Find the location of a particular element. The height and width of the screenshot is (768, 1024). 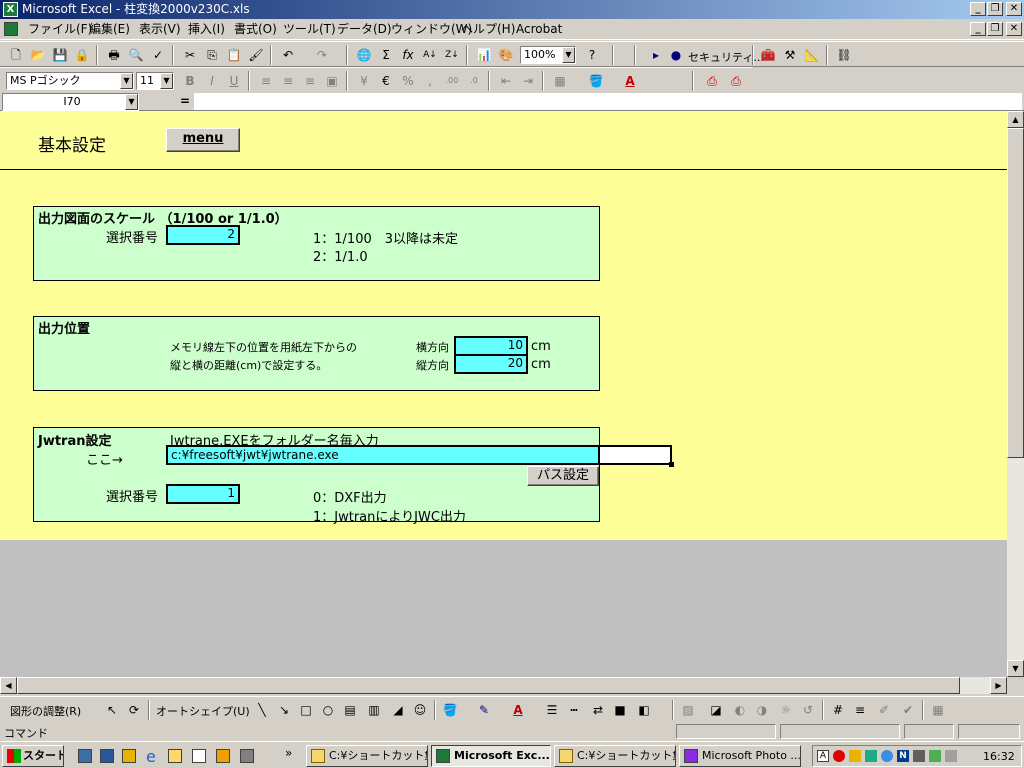

line-weight-icon: ≡ is located at coordinates (860, 710).